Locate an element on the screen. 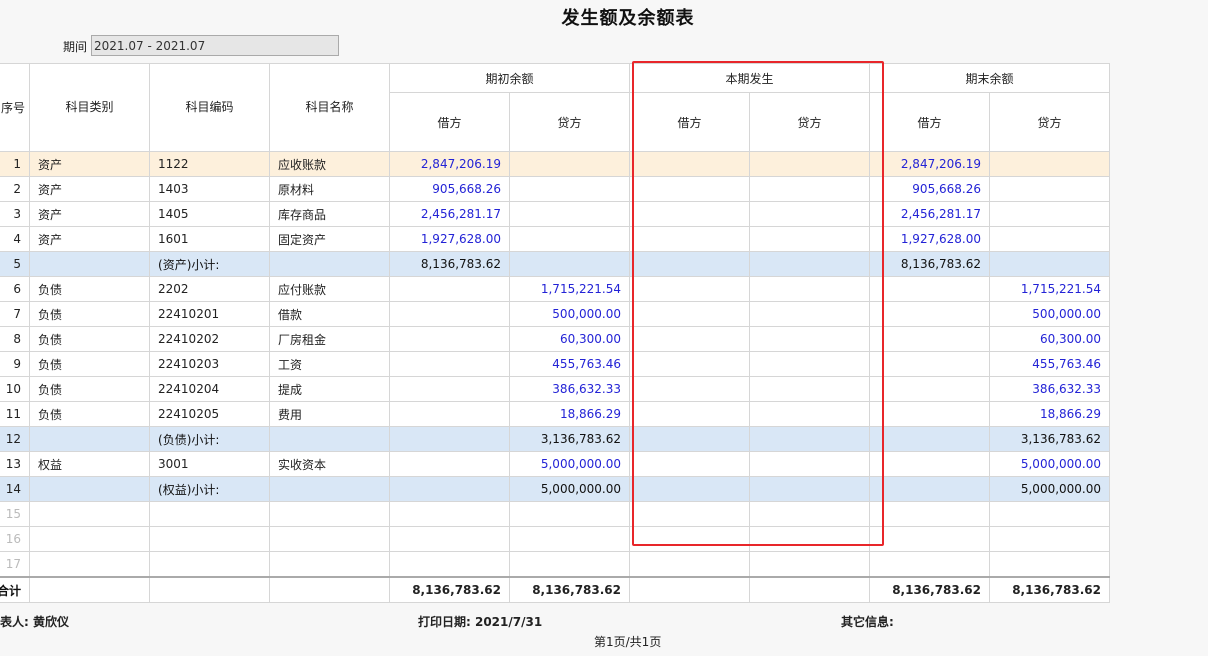  header-ending-balance: 期末余额 is located at coordinates (990, 78).